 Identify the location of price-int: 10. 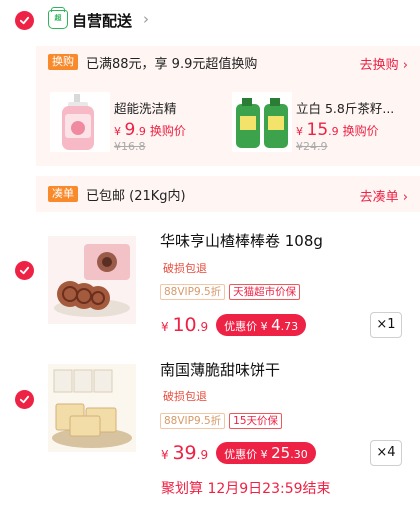
(184, 325).